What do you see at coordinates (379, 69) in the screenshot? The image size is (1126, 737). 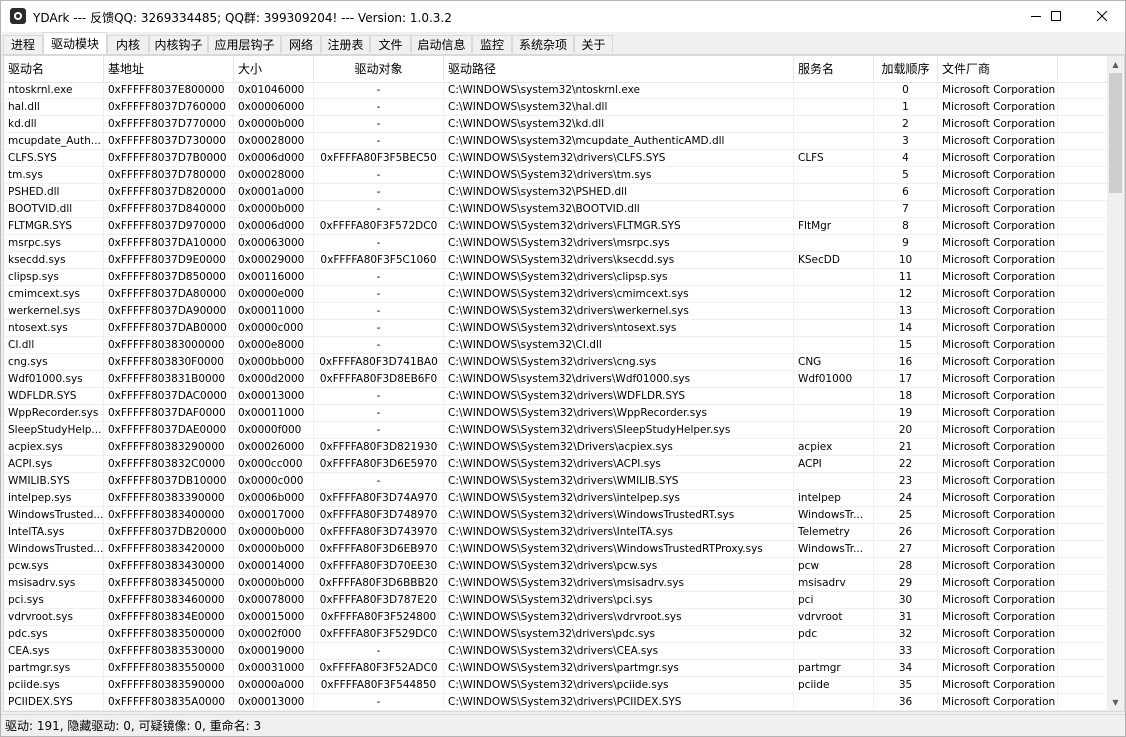 I see `column-header-driver-object: 驱动对象` at bounding box center [379, 69].